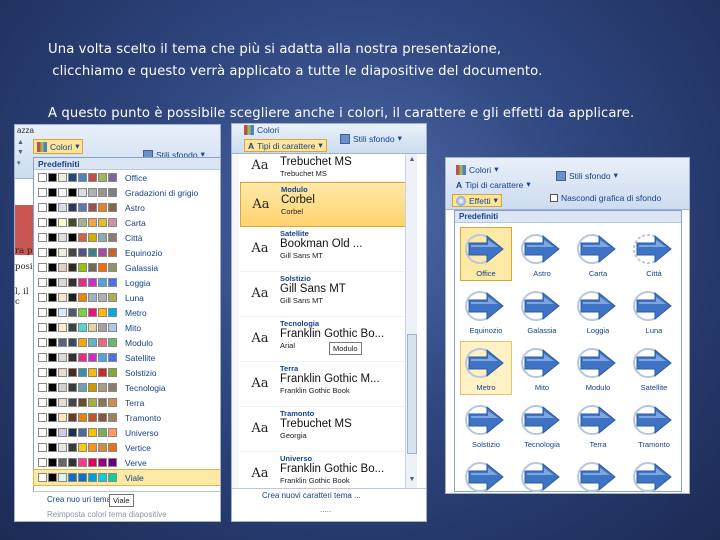 The image size is (720, 540). Describe the element at coordinates (127, 222) in the screenshot. I see `color-theme-item: Carta` at that location.